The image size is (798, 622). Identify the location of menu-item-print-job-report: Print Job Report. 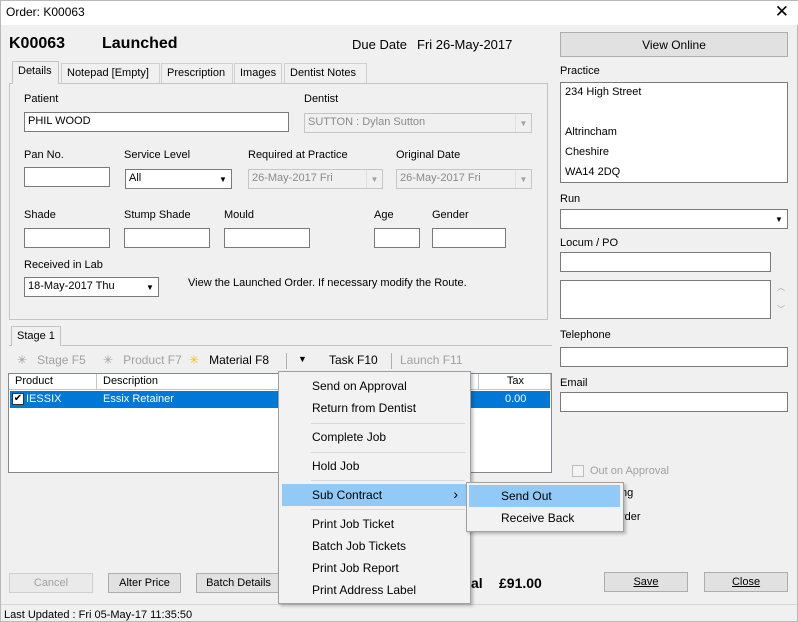
(375, 568).